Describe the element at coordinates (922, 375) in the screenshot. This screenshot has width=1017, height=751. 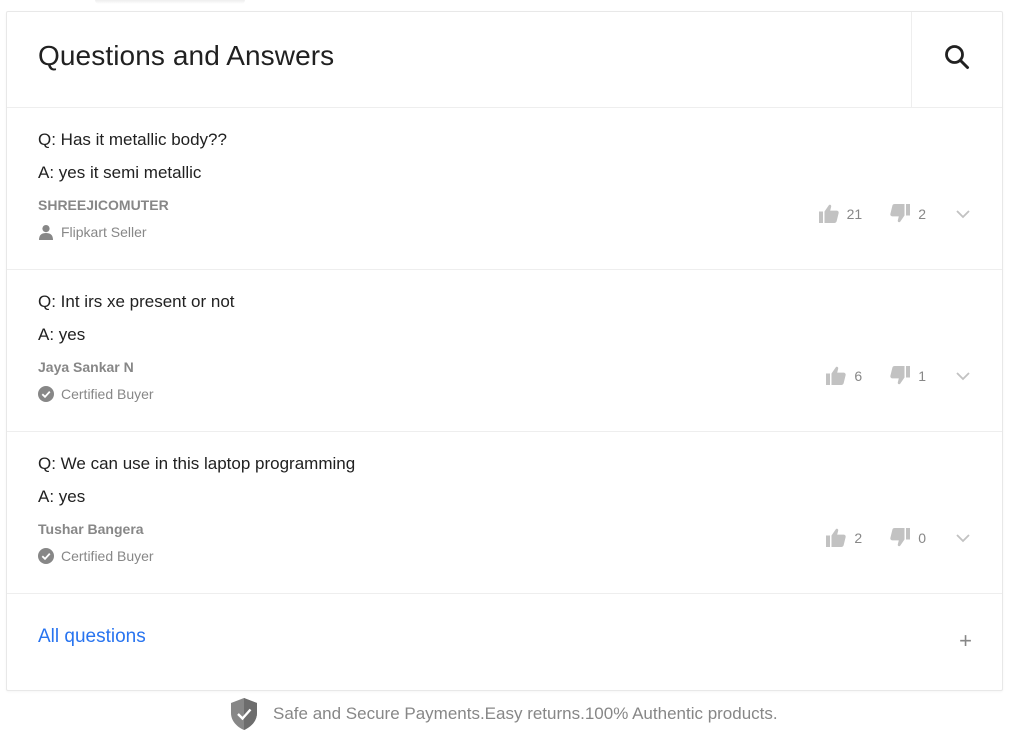
I see `downvote-count: 1` at that location.